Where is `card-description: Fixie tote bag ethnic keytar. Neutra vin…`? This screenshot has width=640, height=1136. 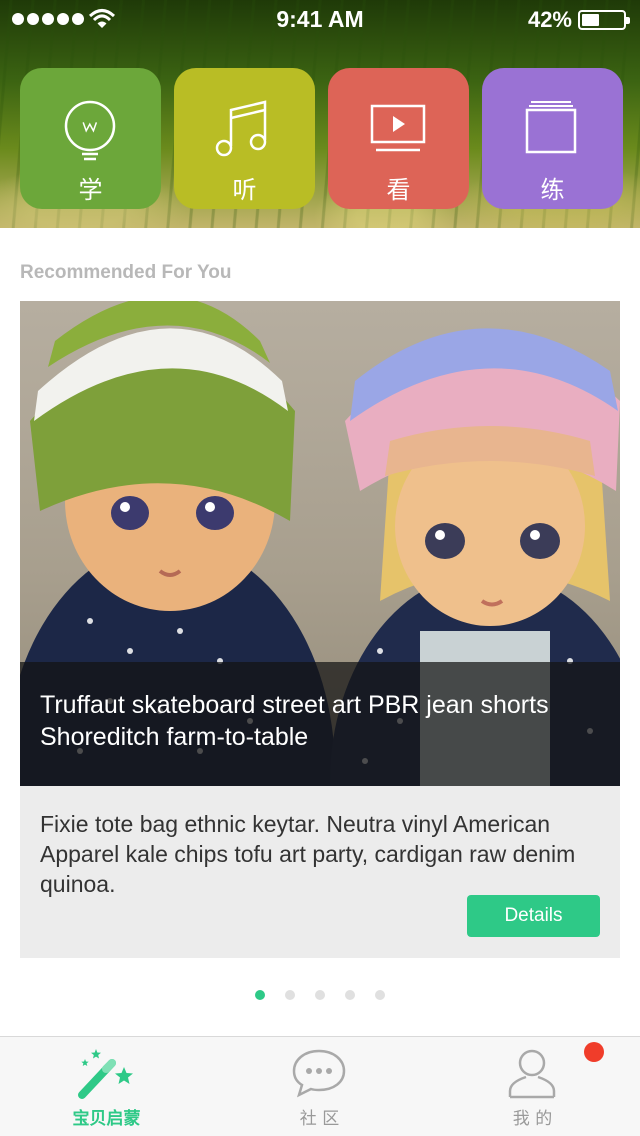 card-description: Fixie tote bag ethnic keytar. Neutra vin… is located at coordinates (308, 854).